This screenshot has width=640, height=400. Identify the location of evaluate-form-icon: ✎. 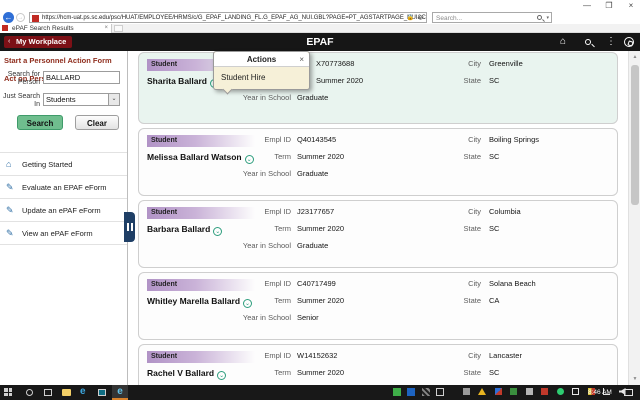
(10, 187).